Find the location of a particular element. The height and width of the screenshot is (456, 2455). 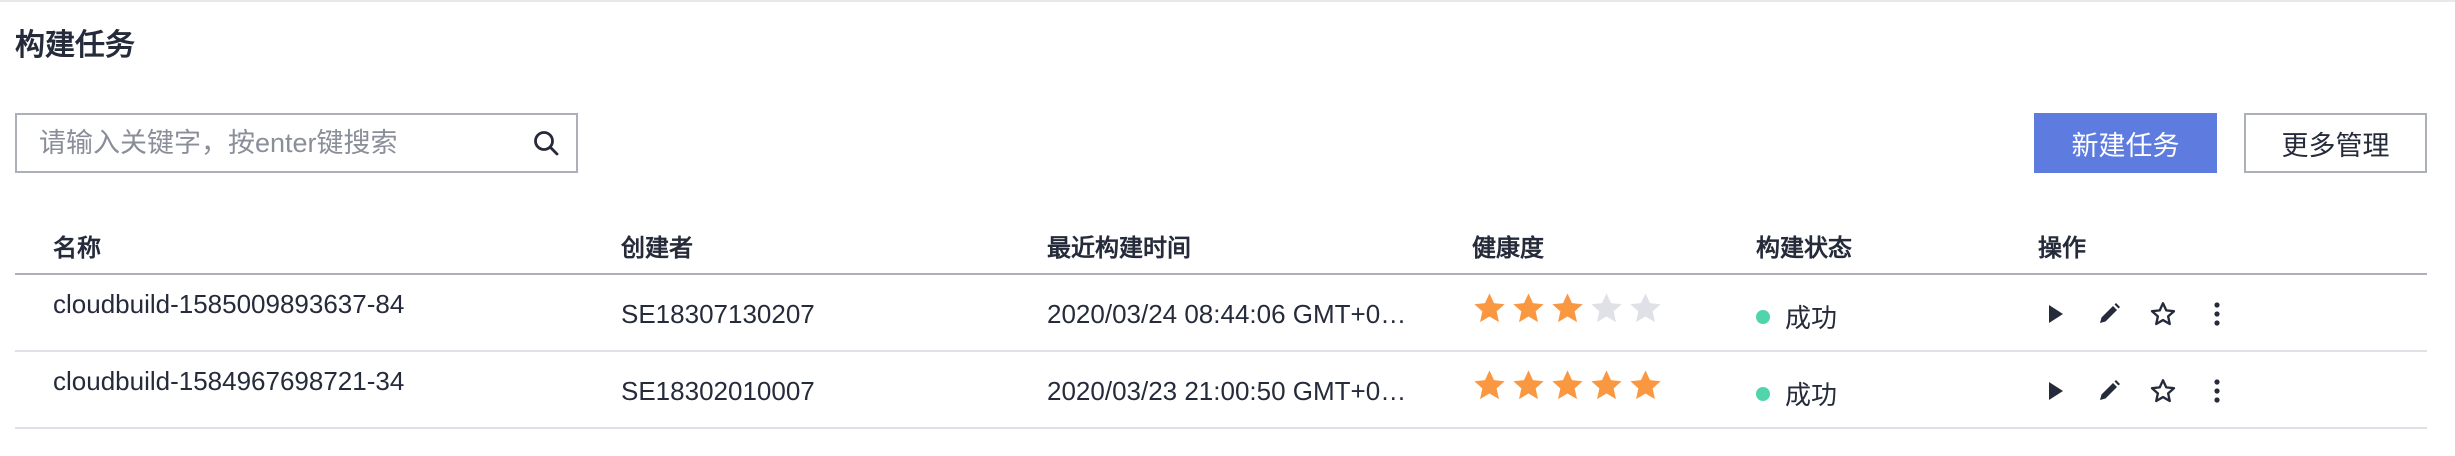

search-input is located at coordinates (266, 143).